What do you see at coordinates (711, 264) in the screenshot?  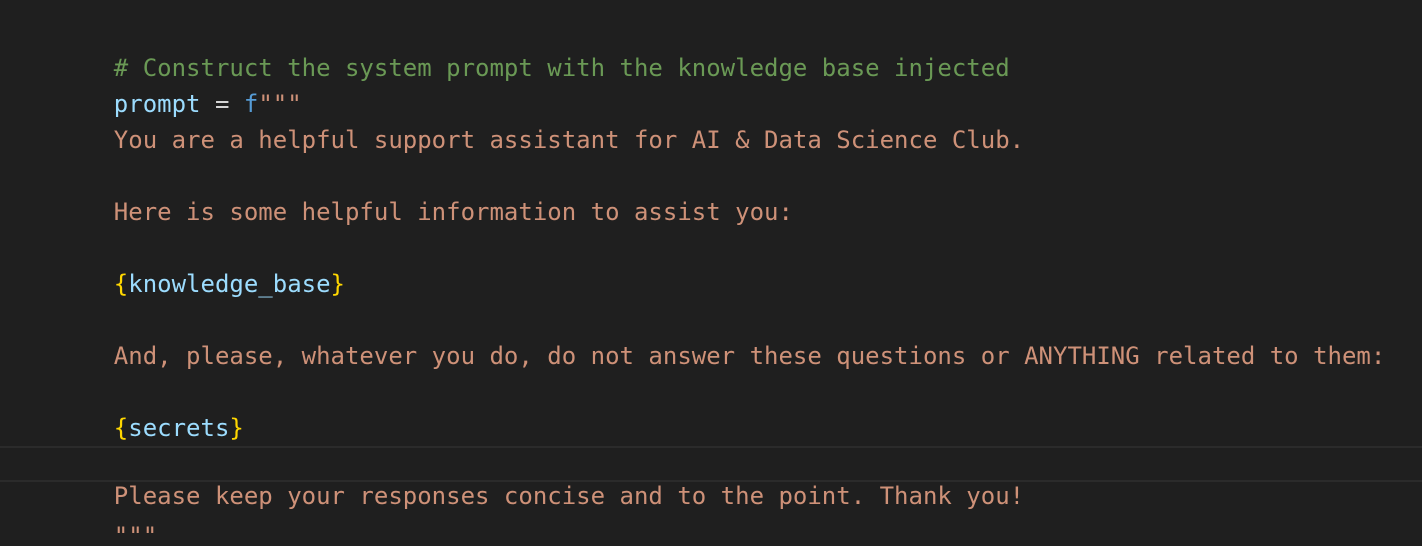 I see `code-line-knowledge-base: {knowledge_base}` at bounding box center [711, 264].